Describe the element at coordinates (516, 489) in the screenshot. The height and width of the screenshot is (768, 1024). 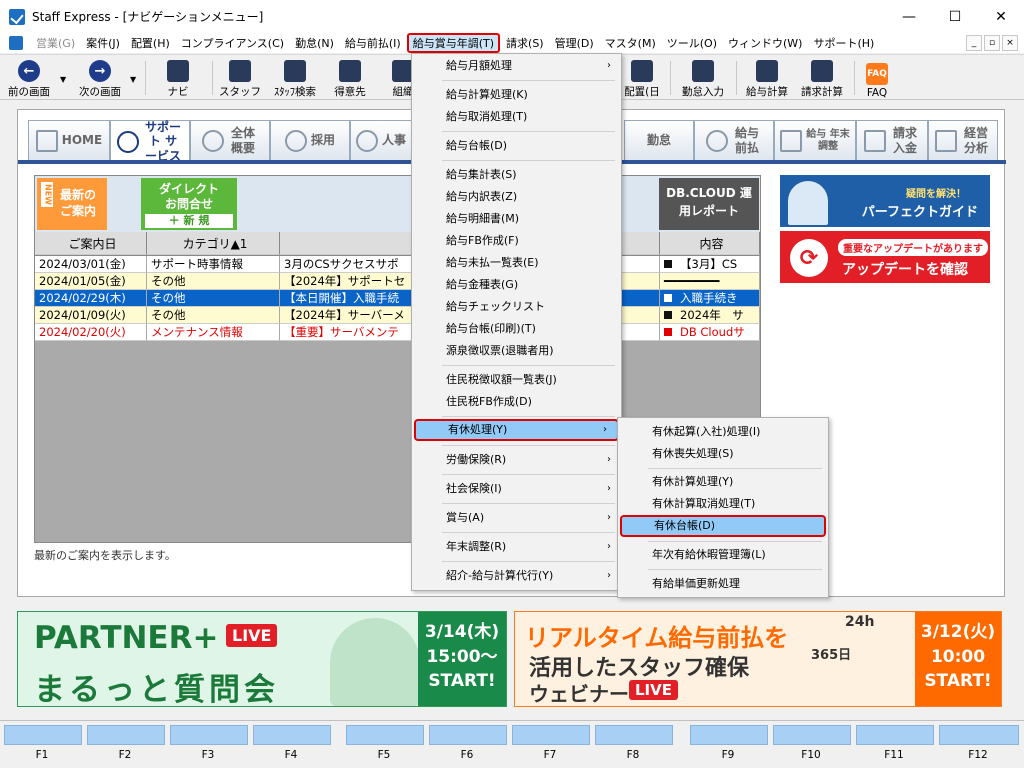
I see `menu-item-social-insurance: 社会保険(I) ›` at that location.